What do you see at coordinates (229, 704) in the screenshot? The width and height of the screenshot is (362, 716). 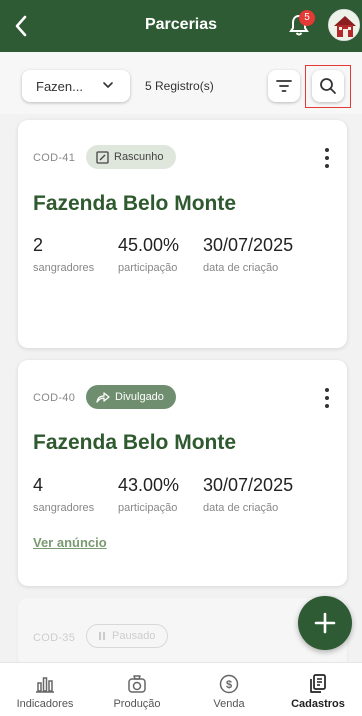 I see `nav-label: Venda` at bounding box center [229, 704].